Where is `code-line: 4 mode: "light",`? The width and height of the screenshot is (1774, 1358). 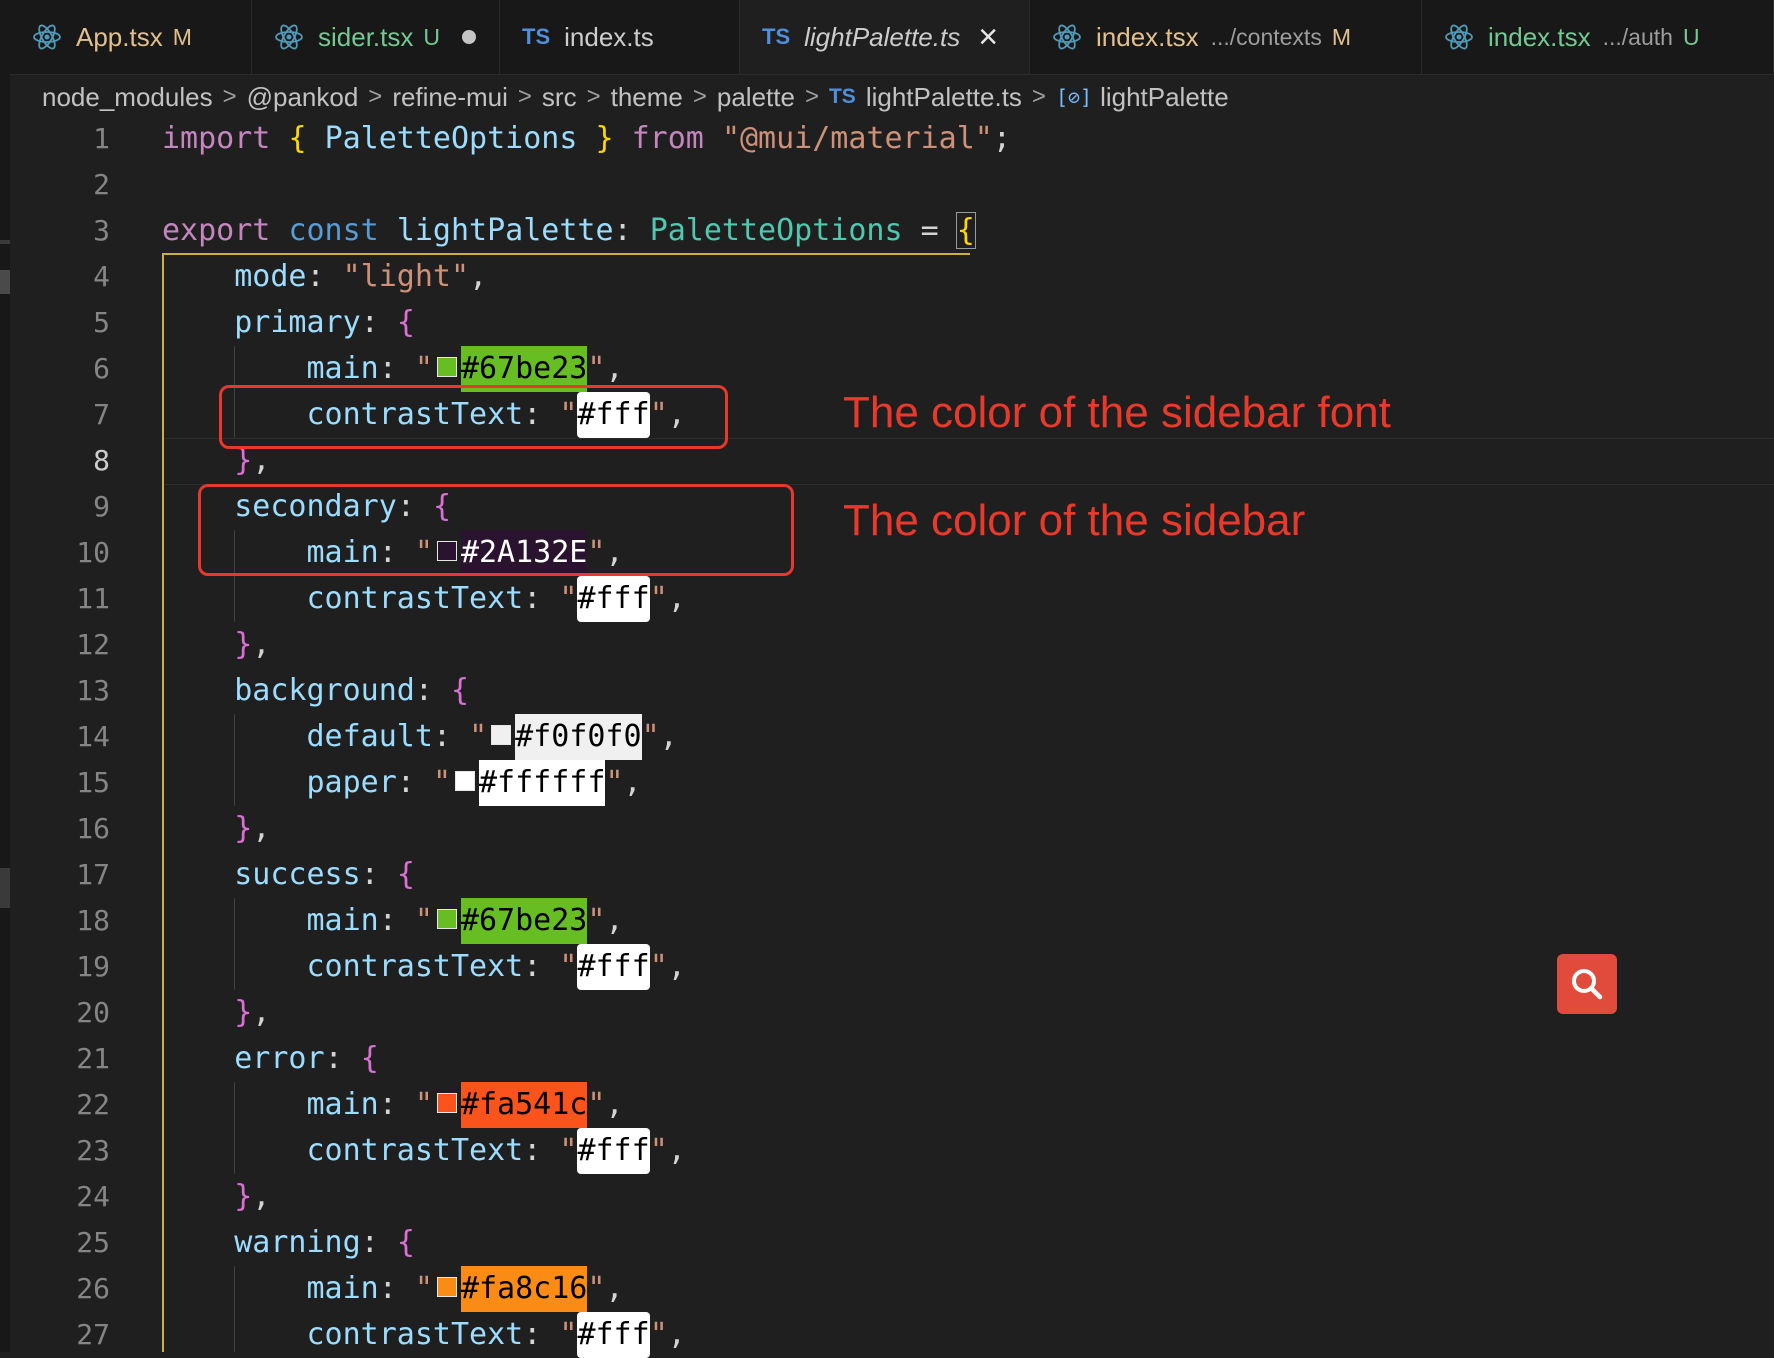
code-line: 4 mode: "light", is located at coordinates (892, 277).